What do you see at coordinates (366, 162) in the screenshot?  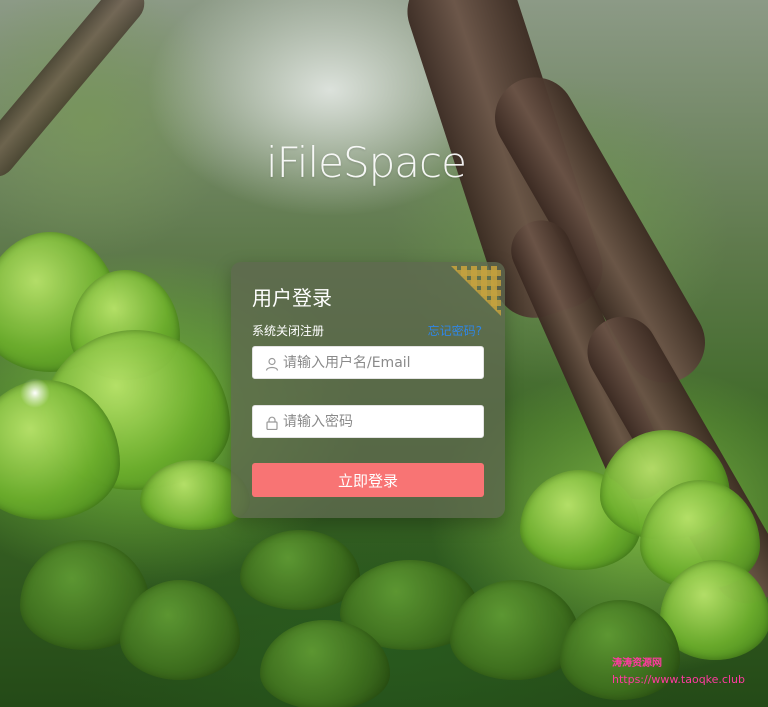 I see `brand-logo: iFileSpace` at bounding box center [366, 162].